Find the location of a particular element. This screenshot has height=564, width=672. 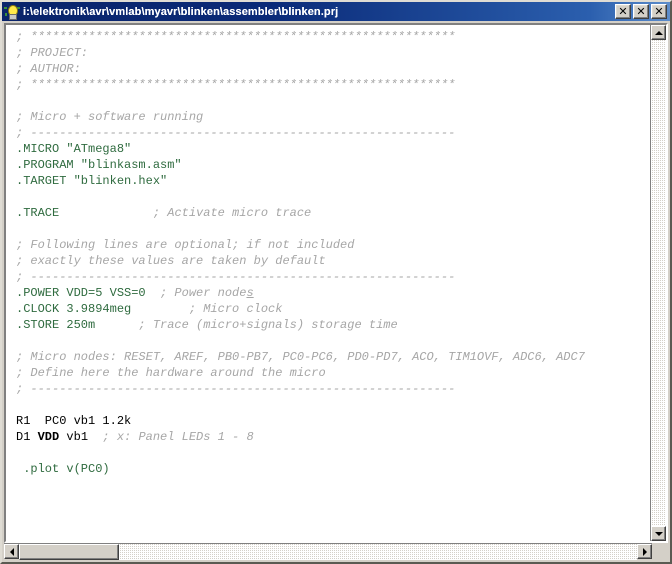

horizontal-scrollbar is located at coordinates (328, 551).